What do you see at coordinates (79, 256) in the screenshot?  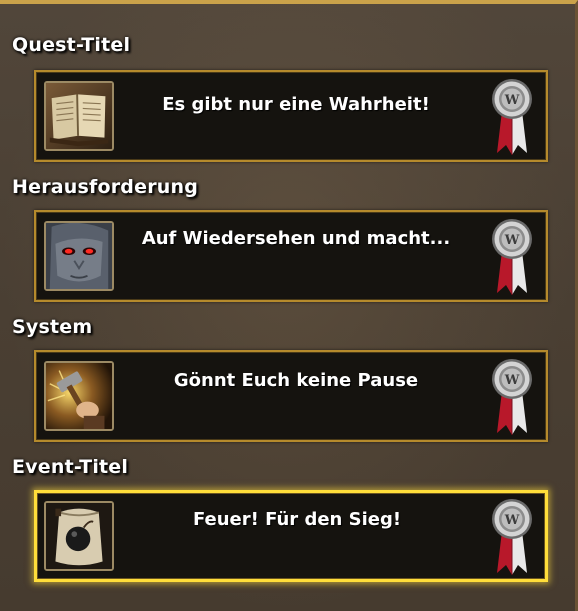 I see `red-eyed-face-icon` at bounding box center [79, 256].